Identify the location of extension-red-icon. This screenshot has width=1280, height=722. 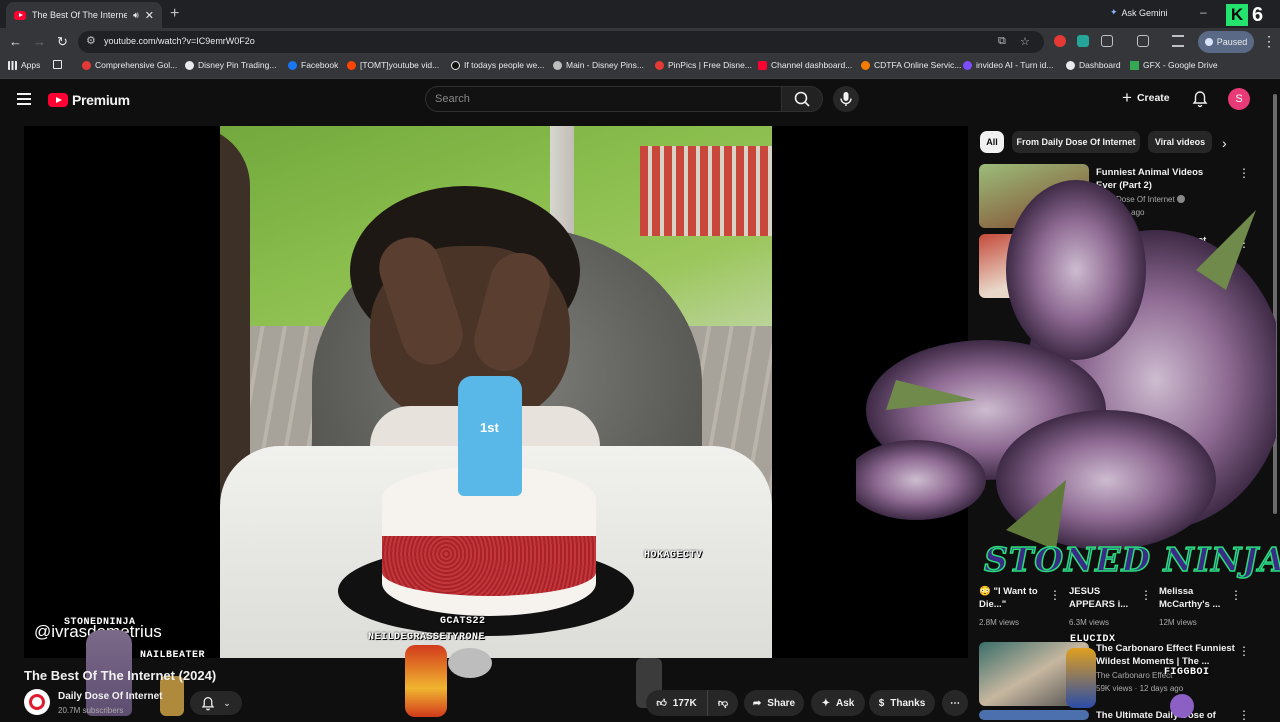
(1060, 41).